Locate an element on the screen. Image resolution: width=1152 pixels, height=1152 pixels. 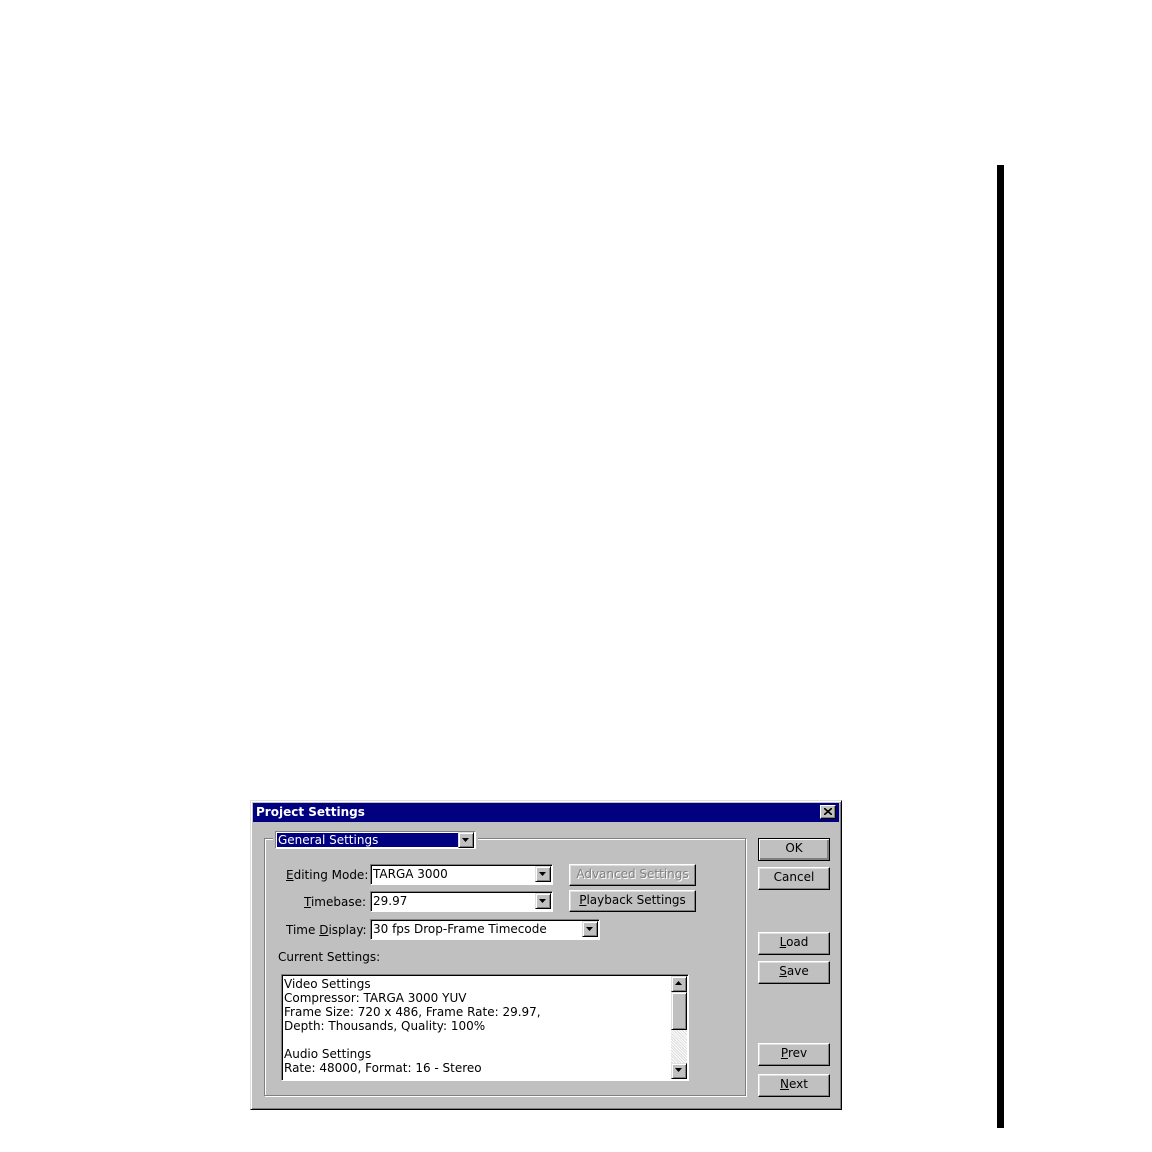
time-display-dropdown-button is located at coordinates (590, 929).